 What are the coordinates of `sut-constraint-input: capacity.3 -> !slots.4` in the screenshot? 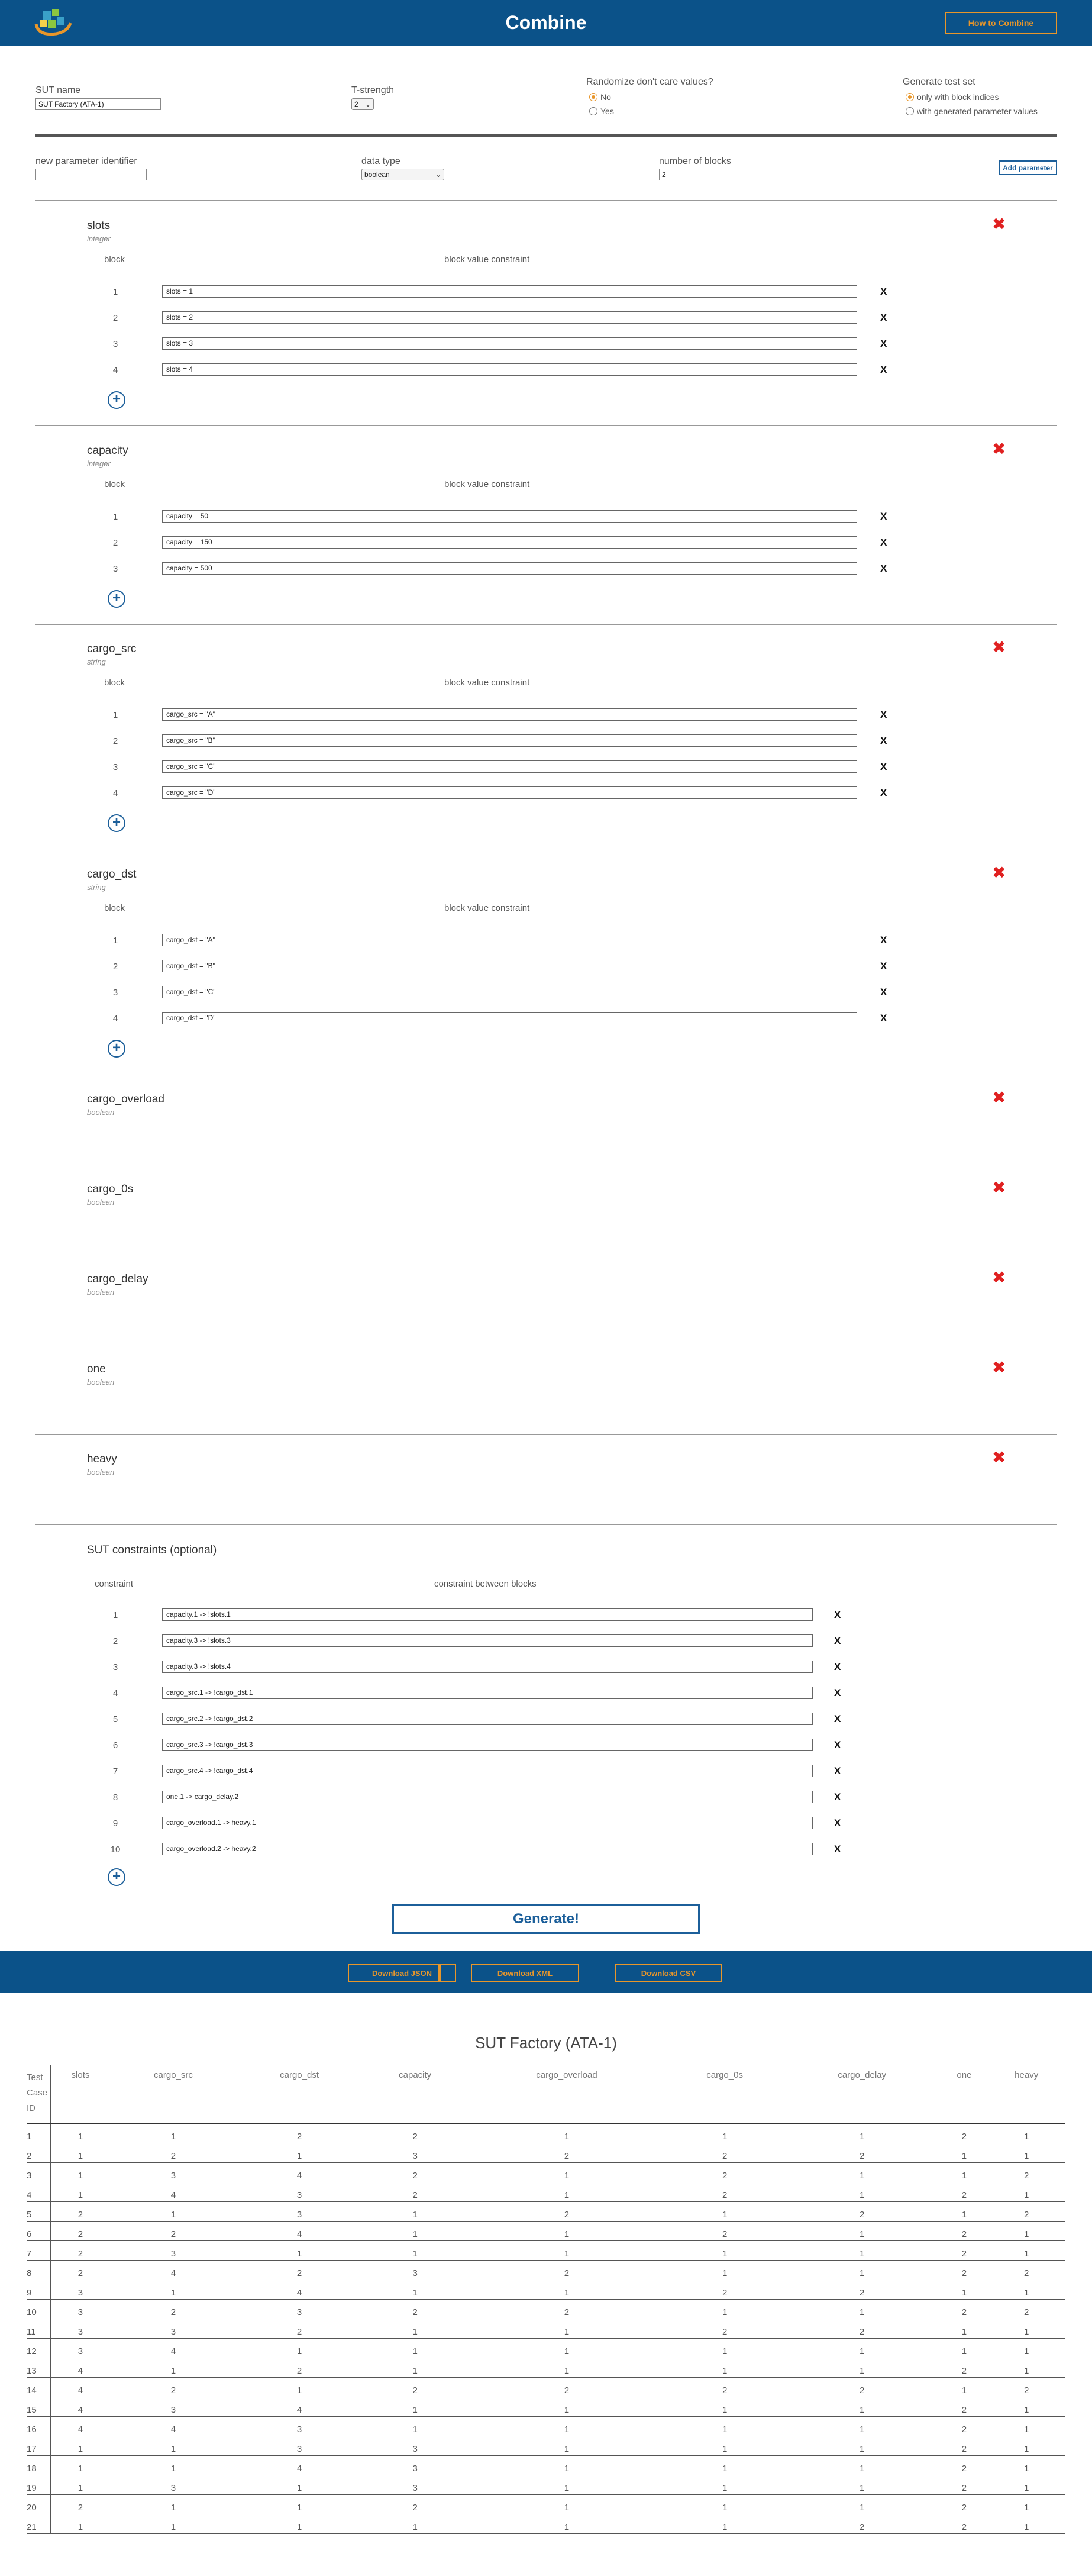 It's located at (487, 1667).